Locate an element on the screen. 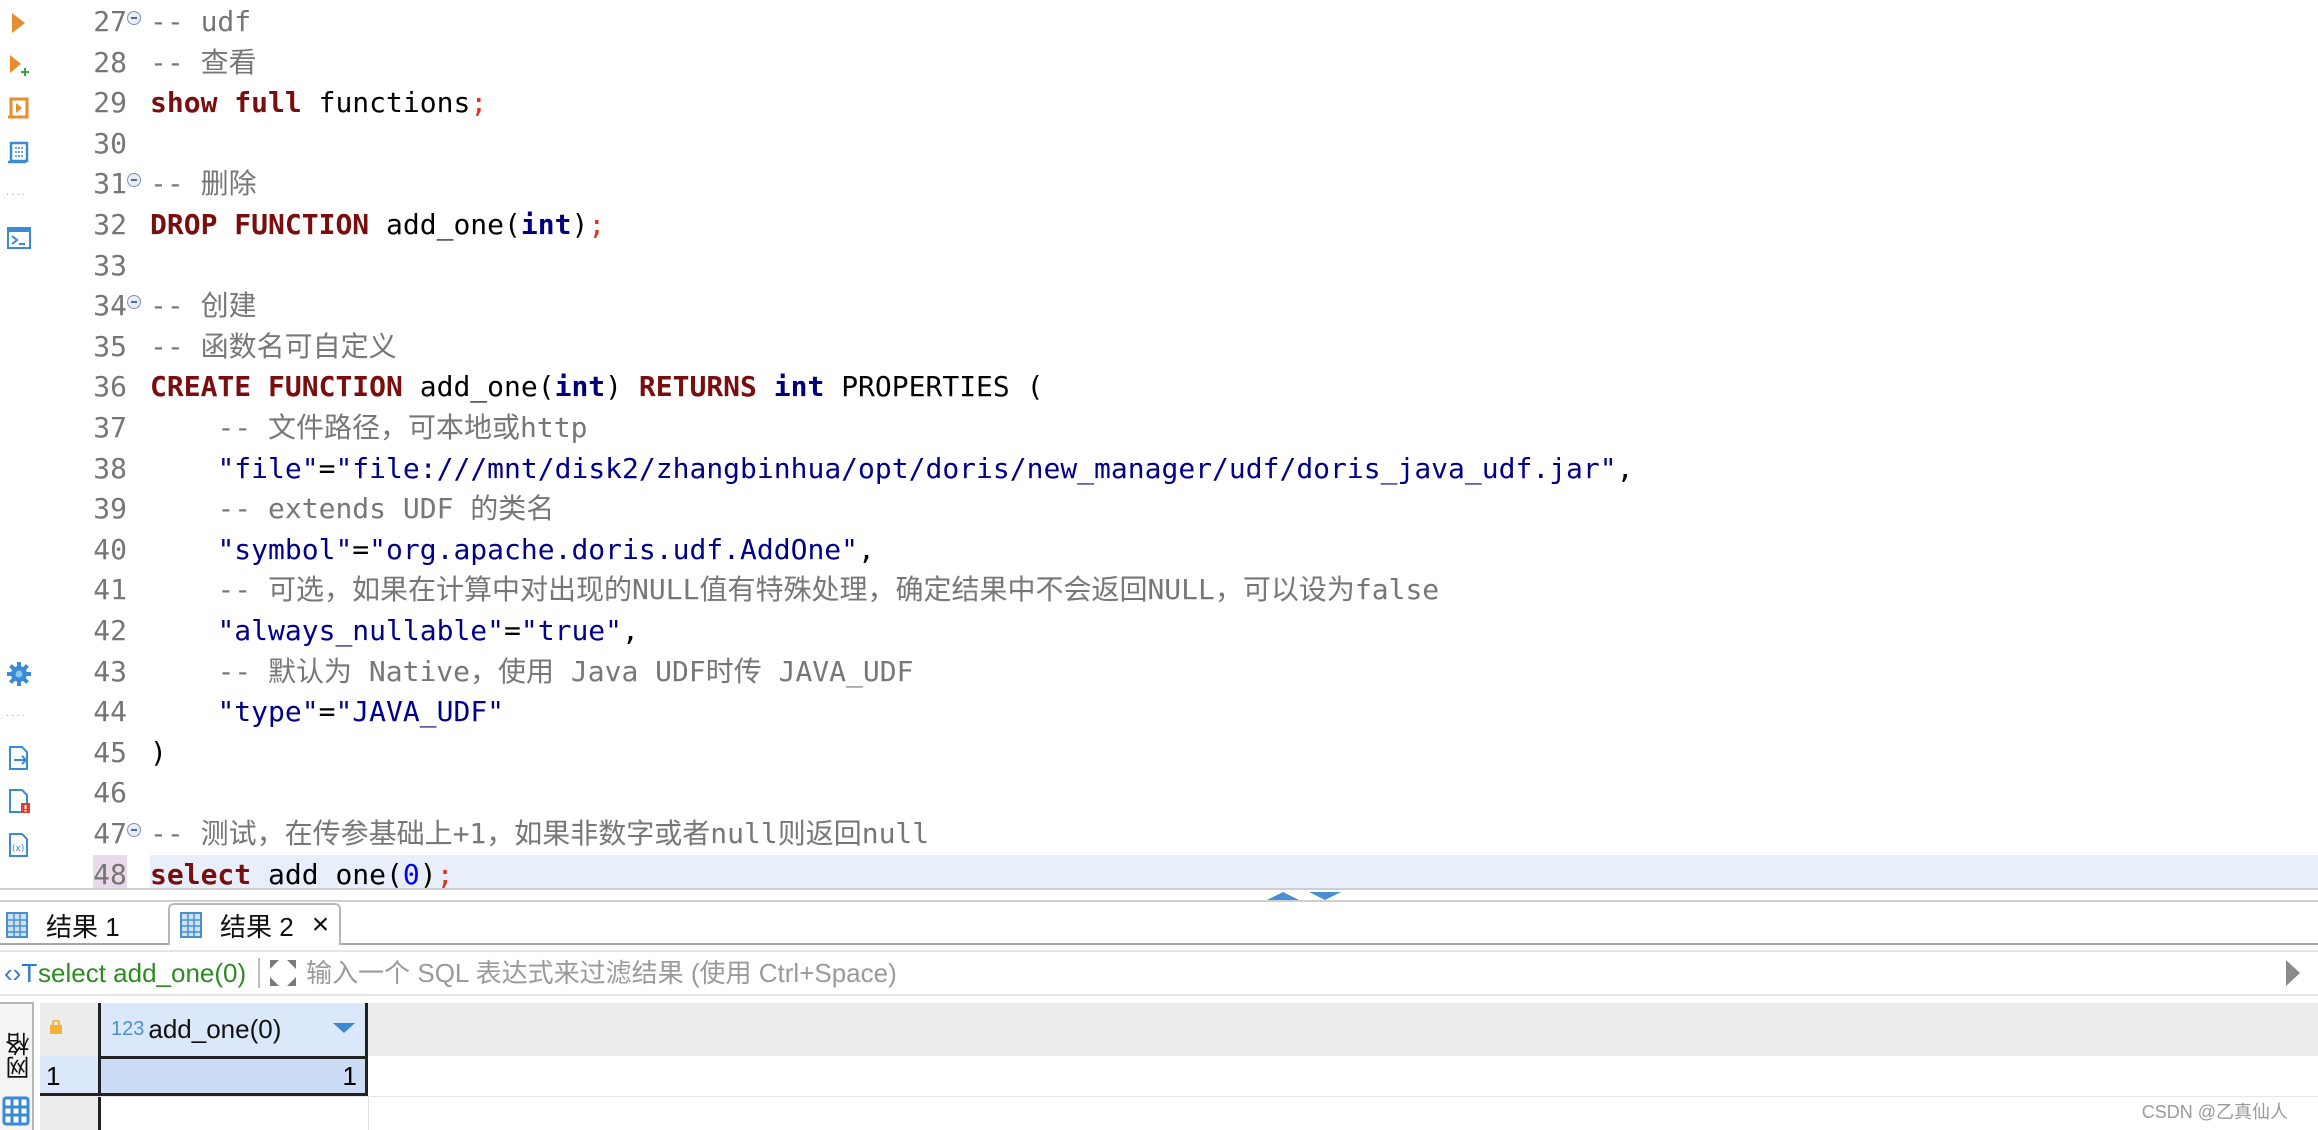 This screenshot has width=2318, height=1130. maximize-results-arrow-icon is located at coordinates (1325, 896).